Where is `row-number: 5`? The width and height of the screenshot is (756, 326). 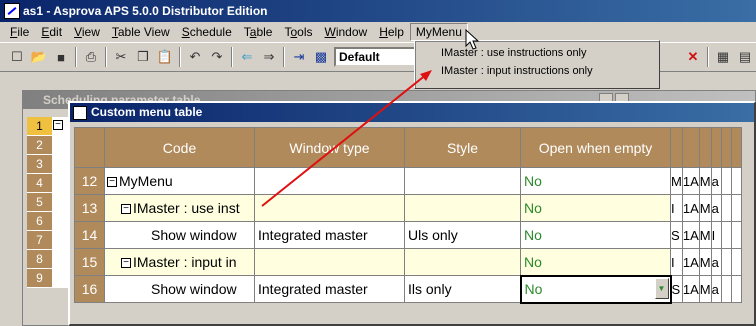 row-number: 5 is located at coordinates (40, 202).